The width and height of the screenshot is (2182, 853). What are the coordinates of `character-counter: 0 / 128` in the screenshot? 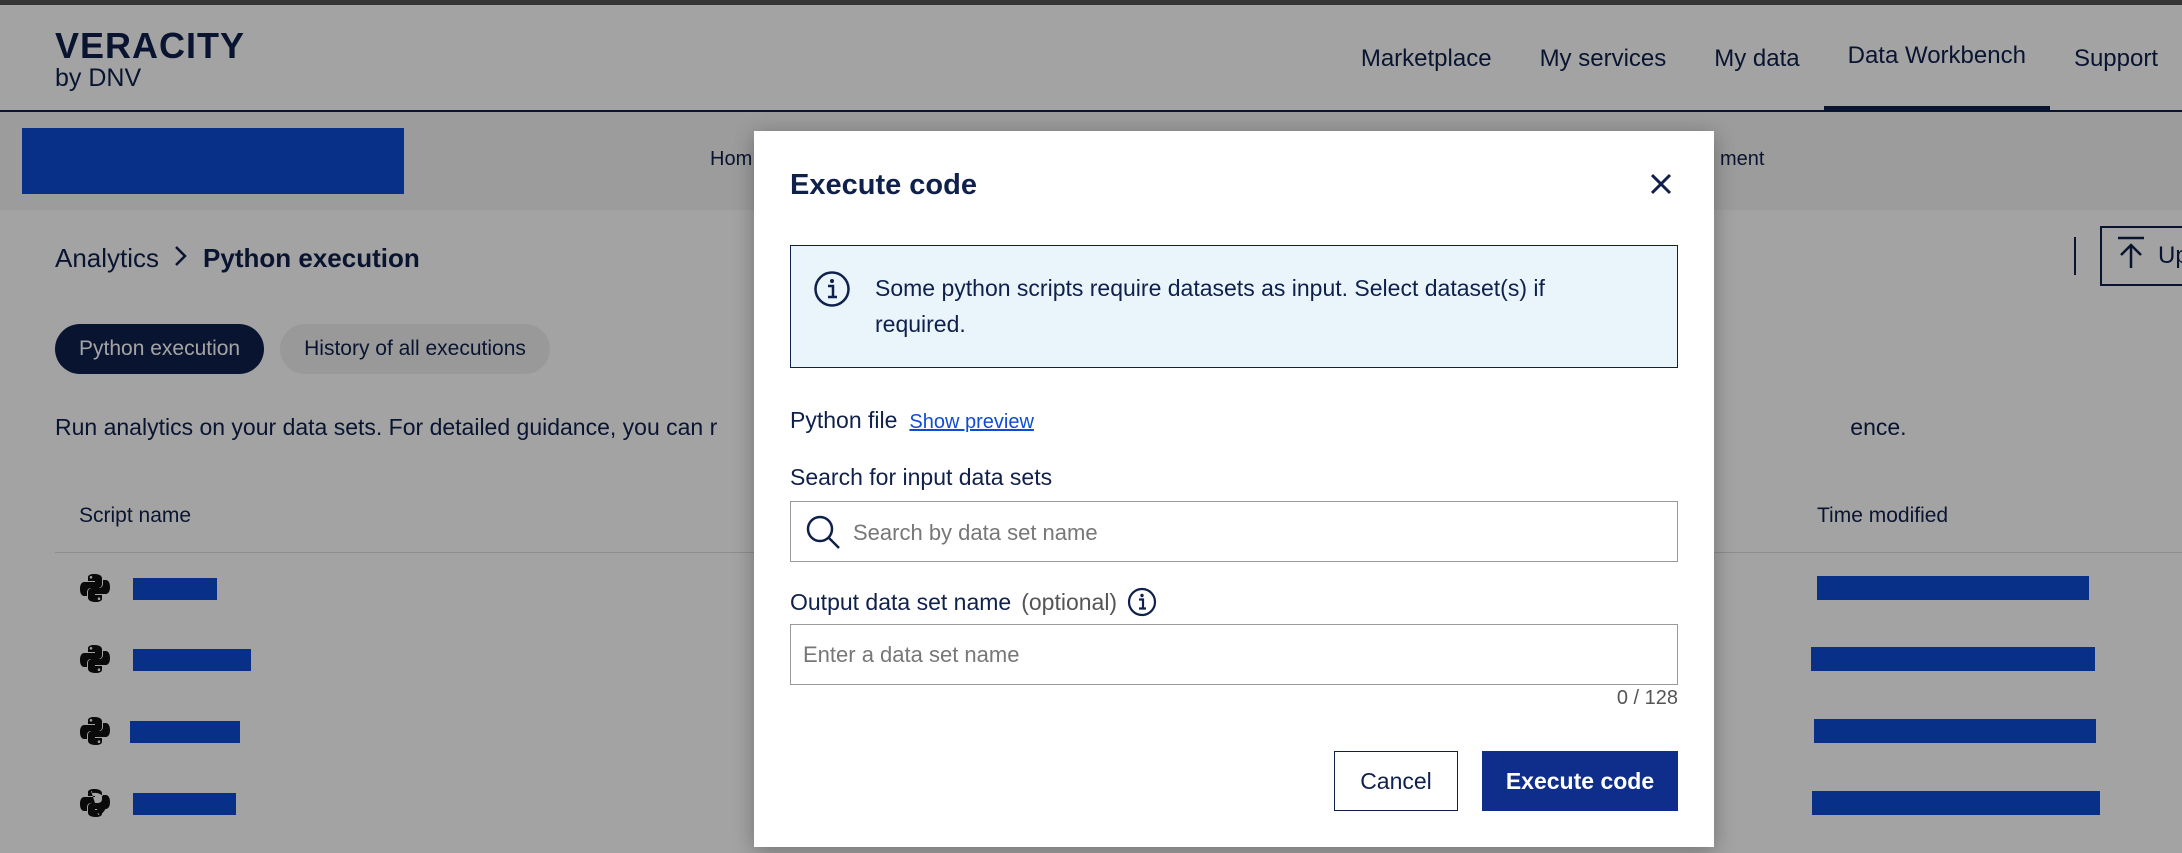 It's located at (1647, 698).